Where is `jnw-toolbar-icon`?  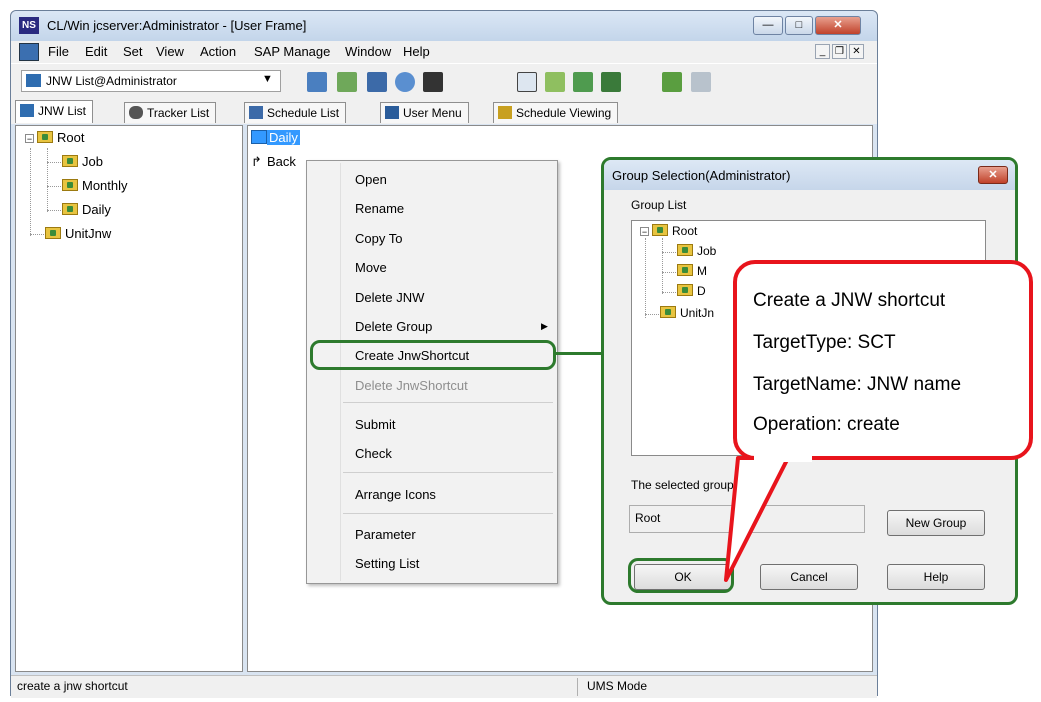 jnw-toolbar-icon is located at coordinates (317, 82).